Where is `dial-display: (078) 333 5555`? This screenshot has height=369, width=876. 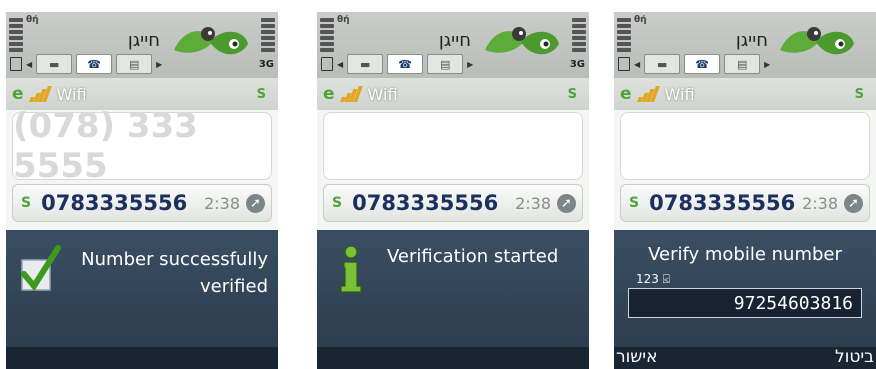
dial-display: (078) 333 5555 is located at coordinates (142, 146).